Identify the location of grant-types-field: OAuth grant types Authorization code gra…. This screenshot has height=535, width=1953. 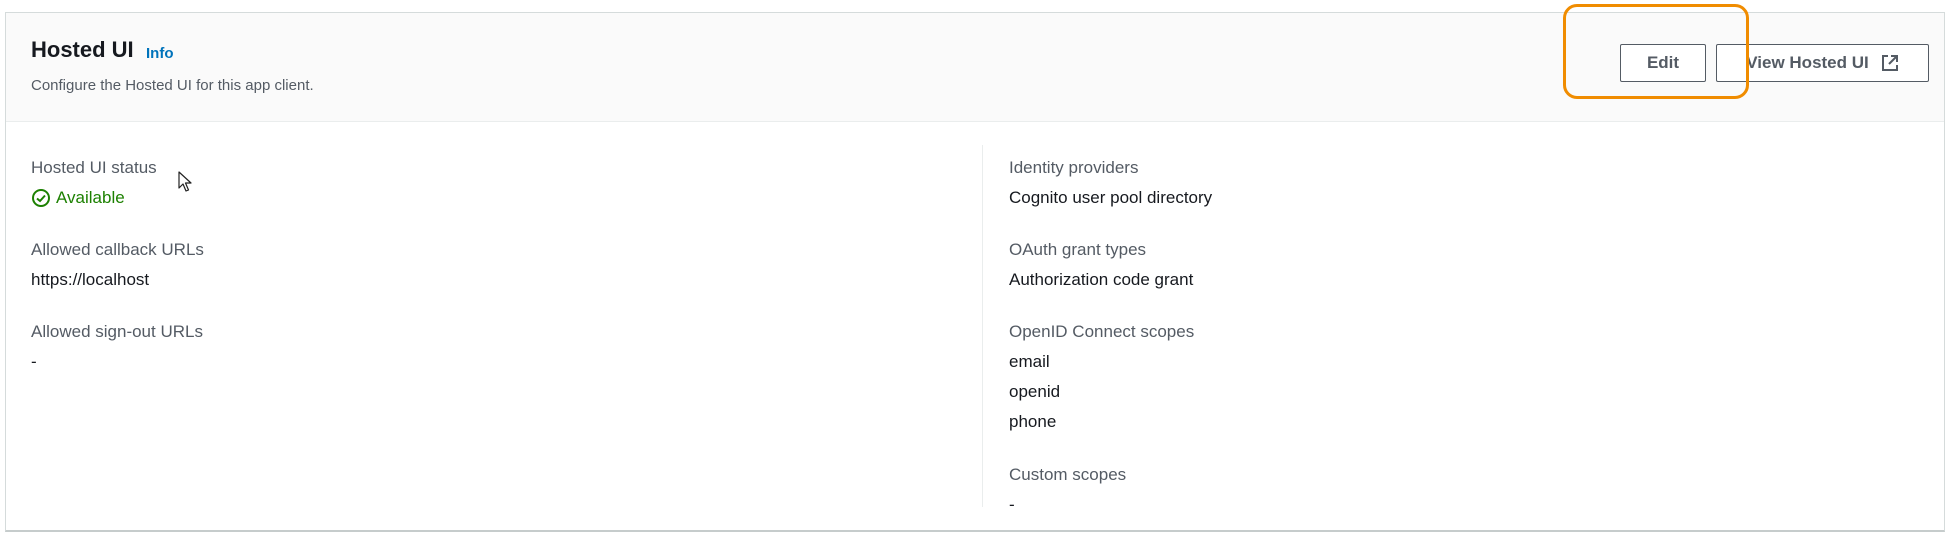
(1101, 265).